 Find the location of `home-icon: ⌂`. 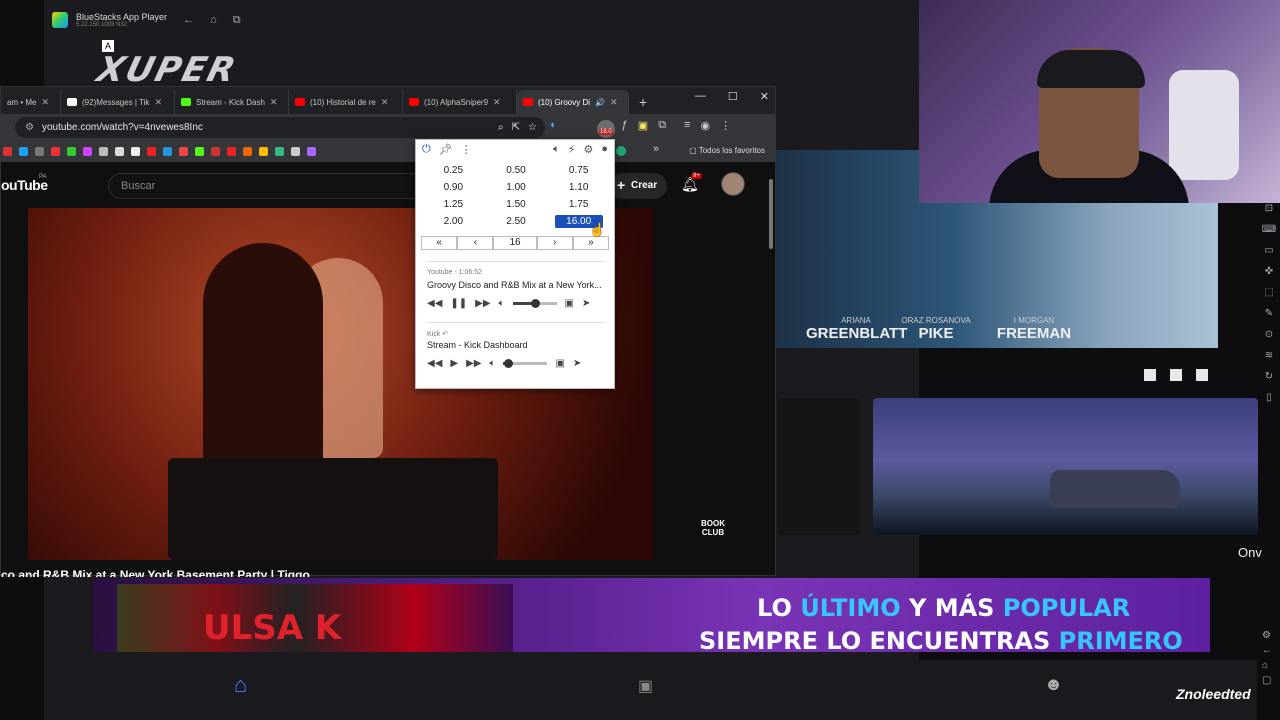

home-icon: ⌂ is located at coordinates (1267, 665).